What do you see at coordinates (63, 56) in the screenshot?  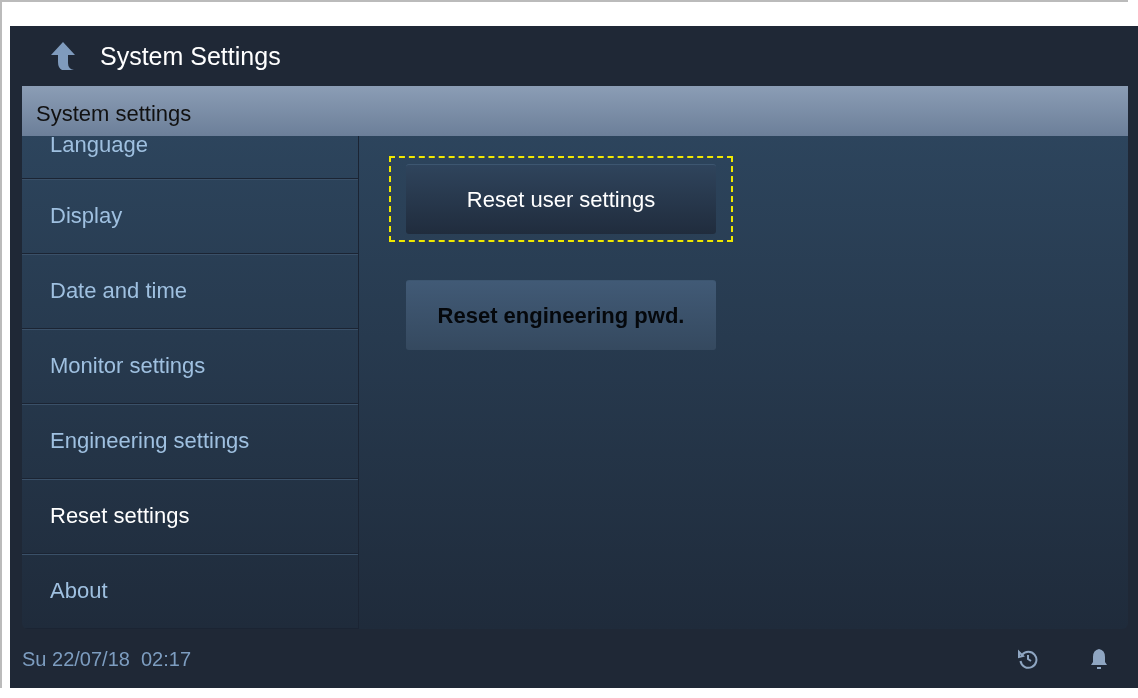 I see `back-arrow-icon` at bounding box center [63, 56].